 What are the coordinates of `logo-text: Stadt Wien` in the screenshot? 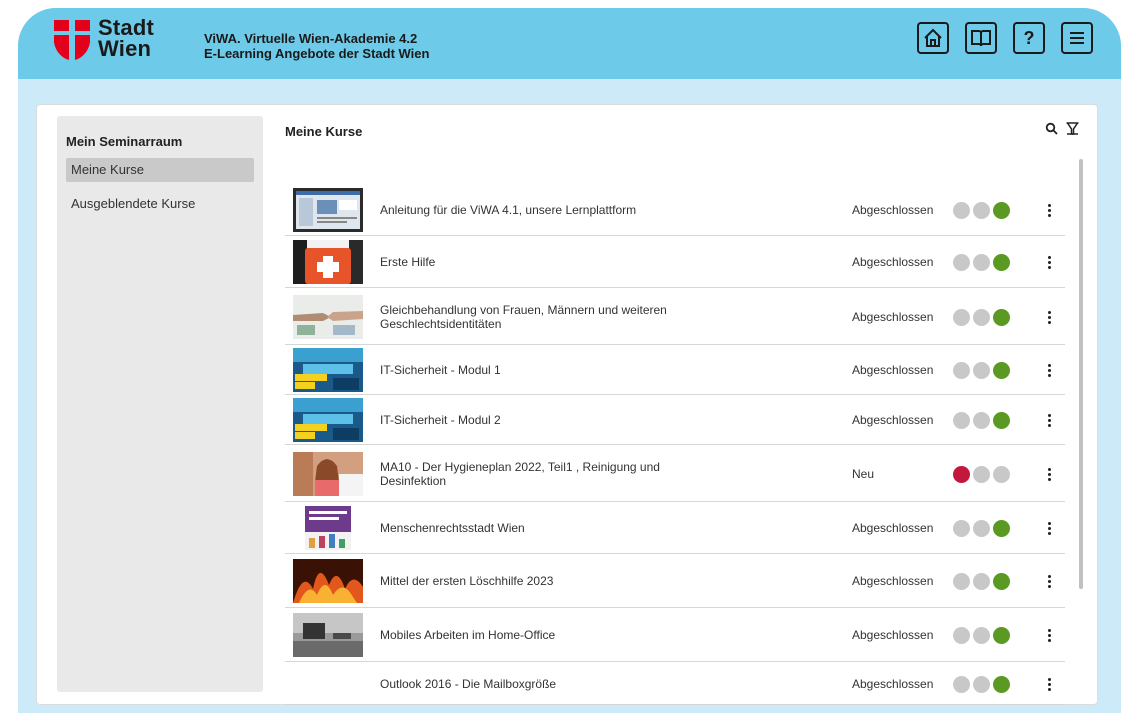 It's located at (126, 37).